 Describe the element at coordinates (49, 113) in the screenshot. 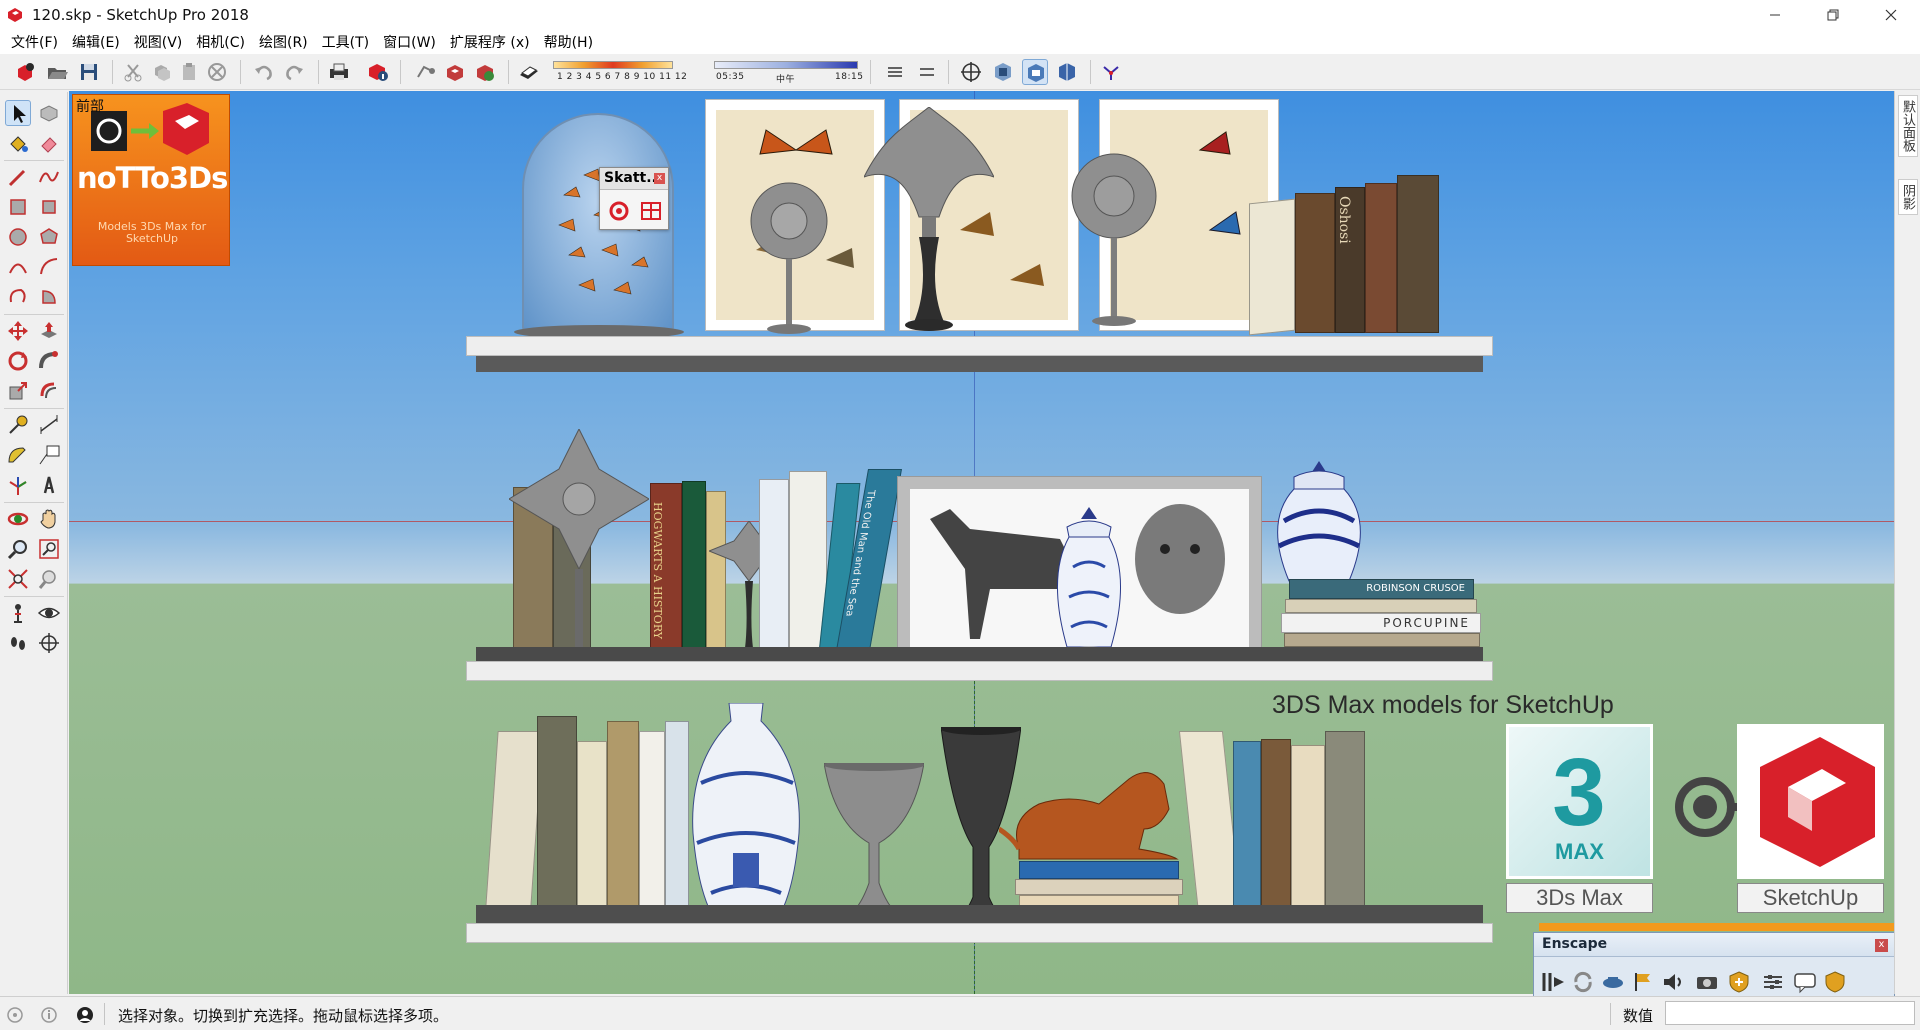

I see `component-tool-button` at that location.